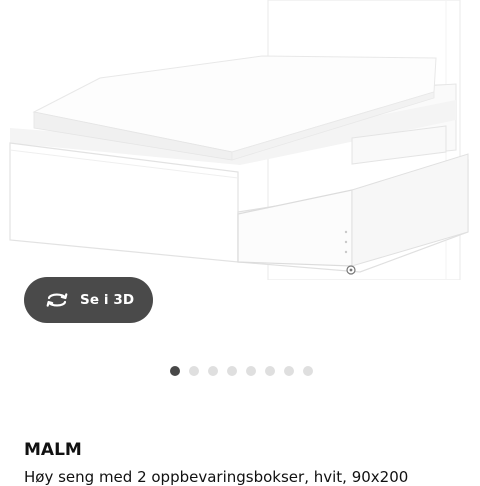 The width and height of the screenshot is (480, 486). Describe the element at coordinates (53, 450) in the screenshot. I see `product-name: MALM` at that location.